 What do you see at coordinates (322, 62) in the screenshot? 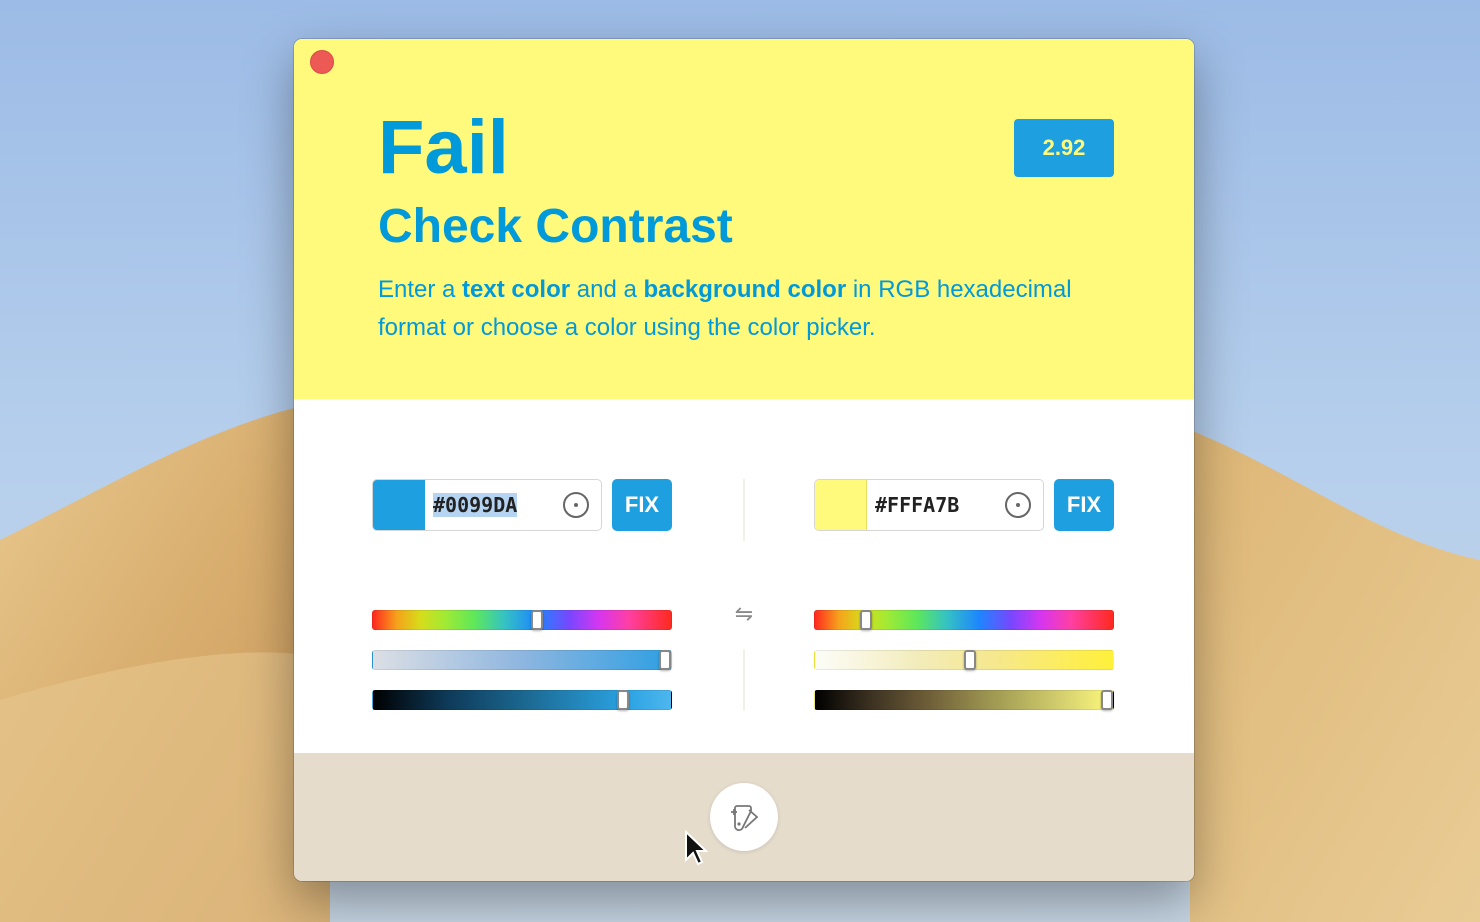
I see `close-icon` at bounding box center [322, 62].